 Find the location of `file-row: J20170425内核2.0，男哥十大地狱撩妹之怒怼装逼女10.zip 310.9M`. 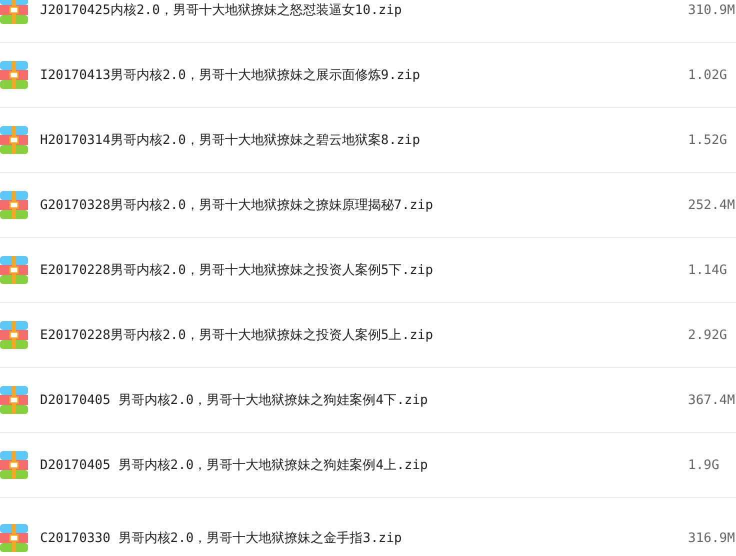

file-row: J20170425内核2.0，男哥十大地狱撩妹之怒怼装逼女10.zip 310.9M is located at coordinates (368, 21).